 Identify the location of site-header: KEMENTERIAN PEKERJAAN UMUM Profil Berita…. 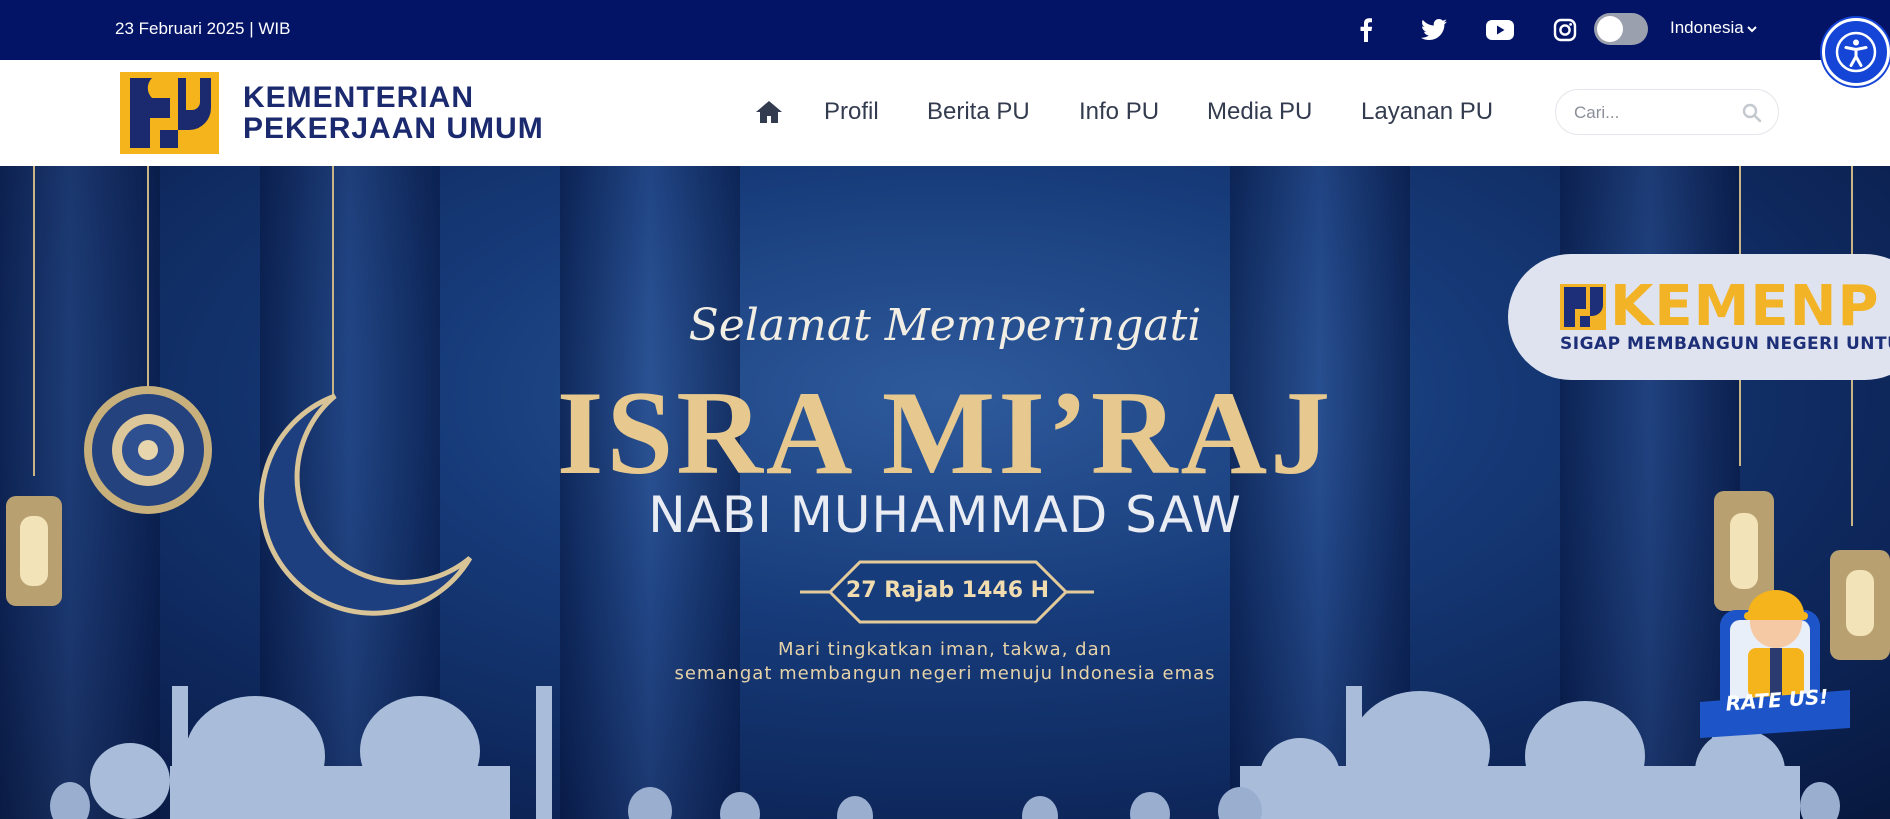
(945, 113).